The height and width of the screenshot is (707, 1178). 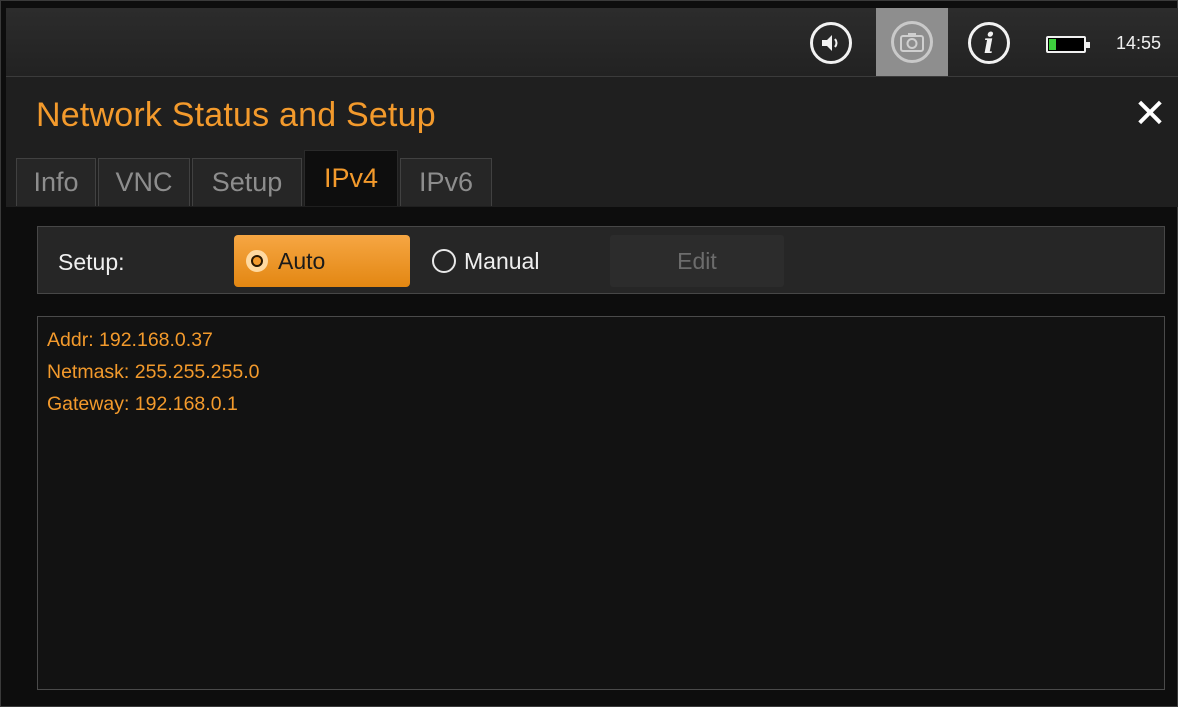 What do you see at coordinates (592, 42) in the screenshot?
I see `status-bar: i 14:55` at bounding box center [592, 42].